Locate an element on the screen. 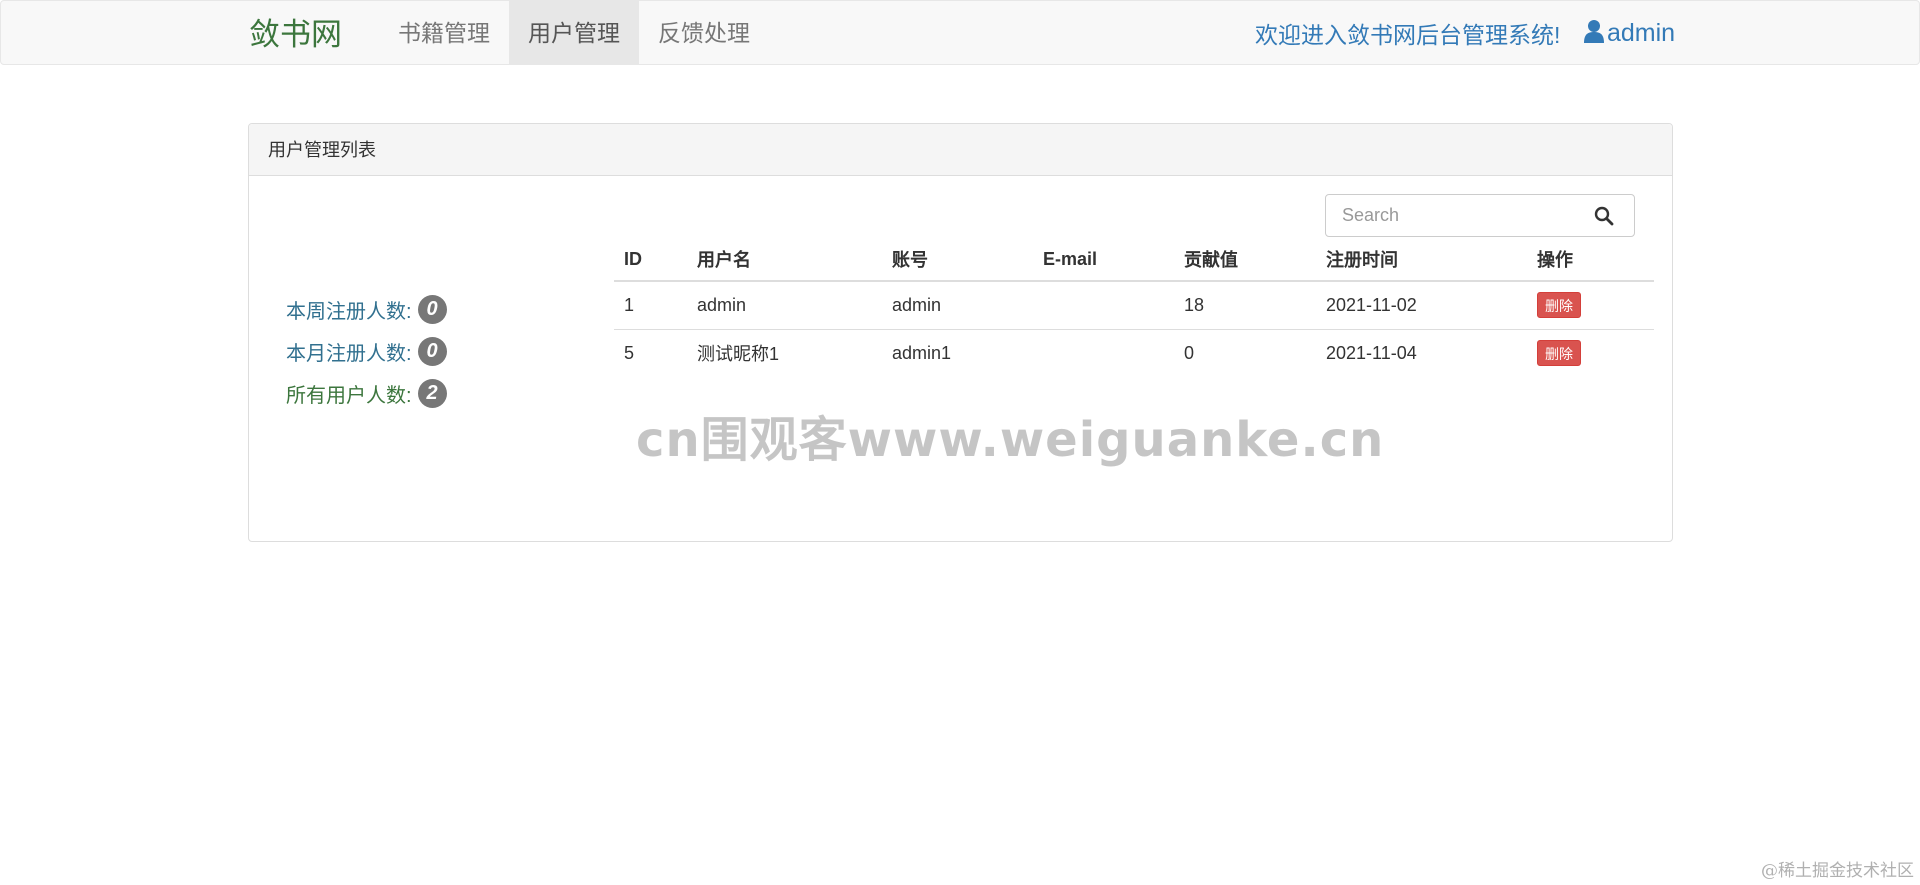 This screenshot has height=885, width=1920. search-icon is located at coordinates (1604, 218).